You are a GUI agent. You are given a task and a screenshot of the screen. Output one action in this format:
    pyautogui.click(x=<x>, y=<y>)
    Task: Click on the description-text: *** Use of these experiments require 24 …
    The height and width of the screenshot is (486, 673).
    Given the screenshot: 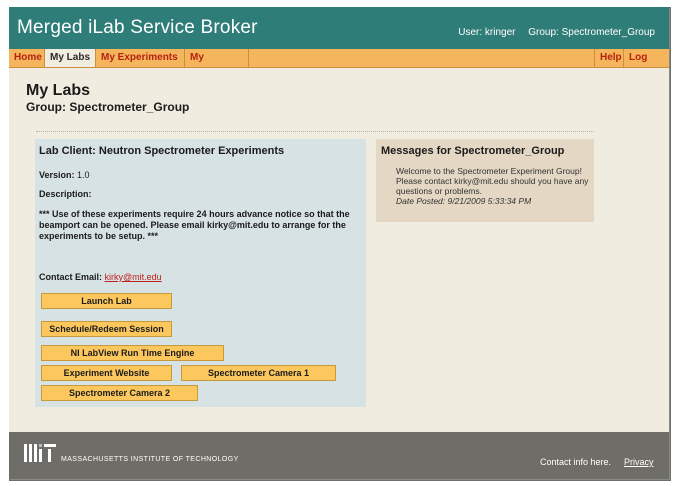 What is the action you would take?
    pyautogui.click(x=194, y=225)
    